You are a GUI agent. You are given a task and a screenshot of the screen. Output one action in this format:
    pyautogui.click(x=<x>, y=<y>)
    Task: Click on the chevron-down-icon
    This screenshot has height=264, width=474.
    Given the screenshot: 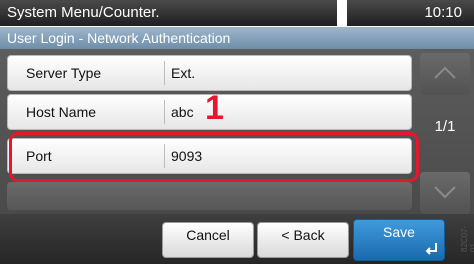 What is the action you would take?
    pyautogui.click(x=445, y=192)
    